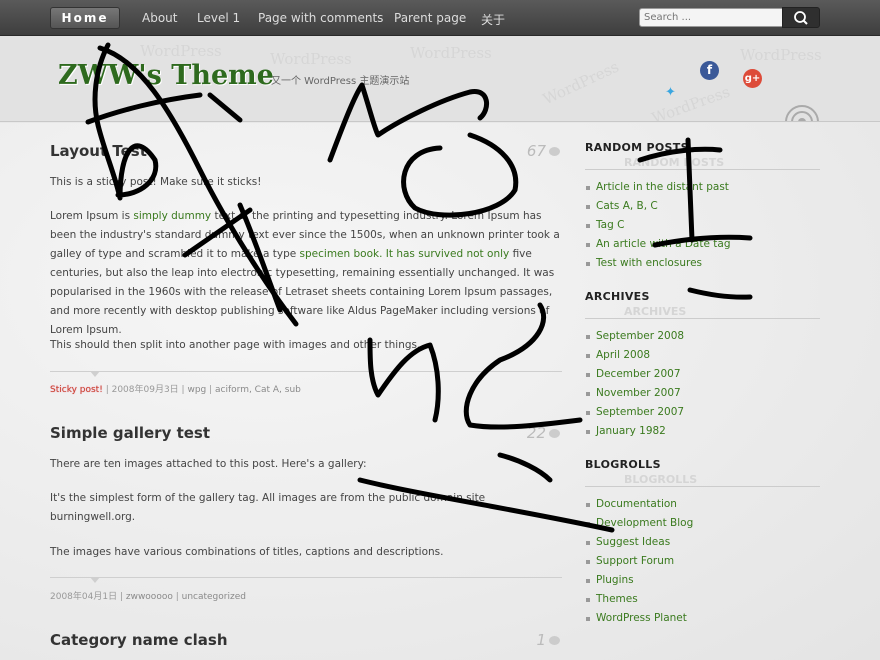 The image size is (880, 660). What do you see at coordinates (752, 78) in the screenshot?
I see `google-plus-icon: g+` at bounding box center [752, 78].